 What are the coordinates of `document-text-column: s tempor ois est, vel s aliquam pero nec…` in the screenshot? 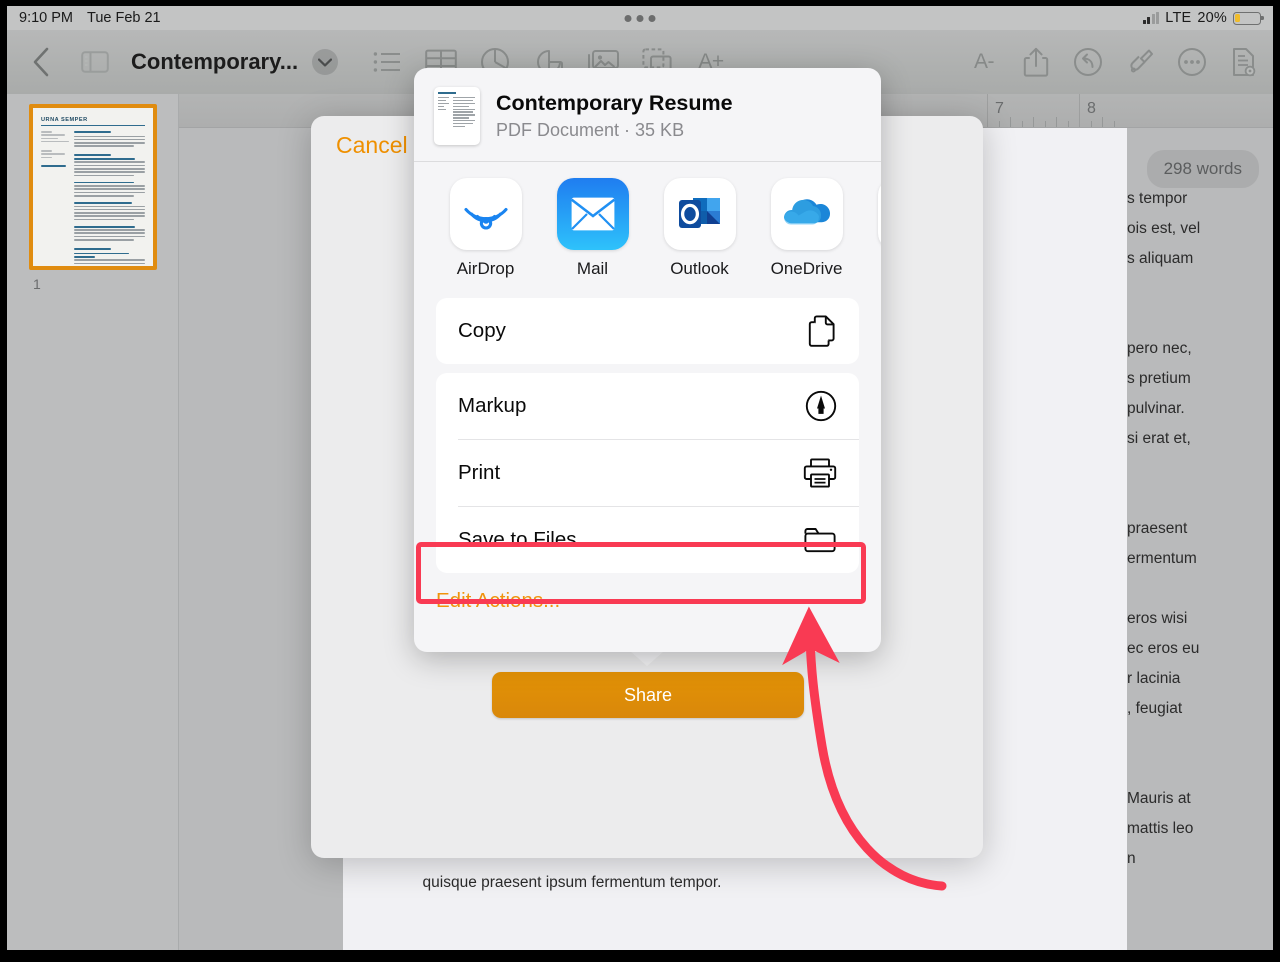 It's located at (1200, 539).